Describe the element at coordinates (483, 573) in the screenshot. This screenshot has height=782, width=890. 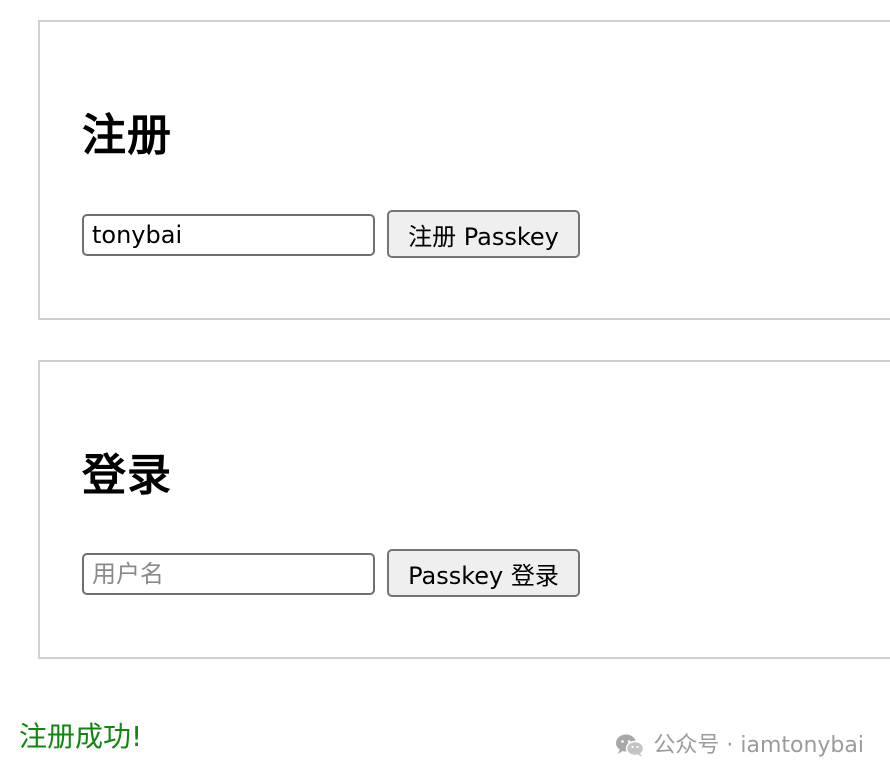
I see `passkey-login-button: Passkey 登录` at that location.